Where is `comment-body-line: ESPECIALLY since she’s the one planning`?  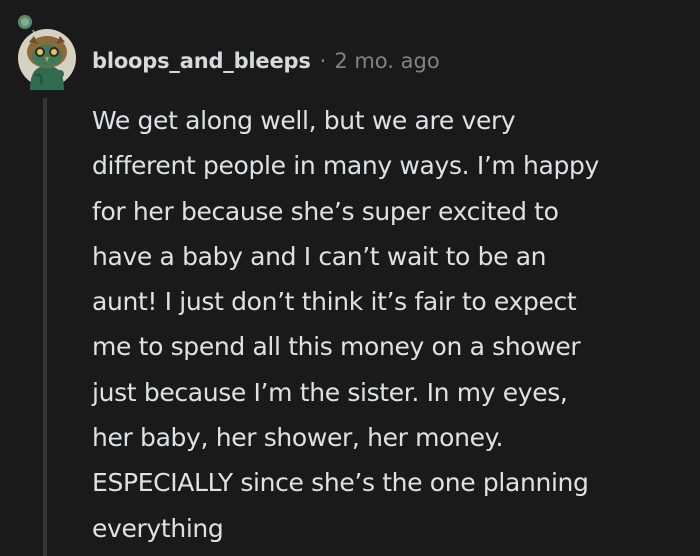 comment-body-line: ESPECIALLY since she’s the one planning is located at coordinates (340, 483).